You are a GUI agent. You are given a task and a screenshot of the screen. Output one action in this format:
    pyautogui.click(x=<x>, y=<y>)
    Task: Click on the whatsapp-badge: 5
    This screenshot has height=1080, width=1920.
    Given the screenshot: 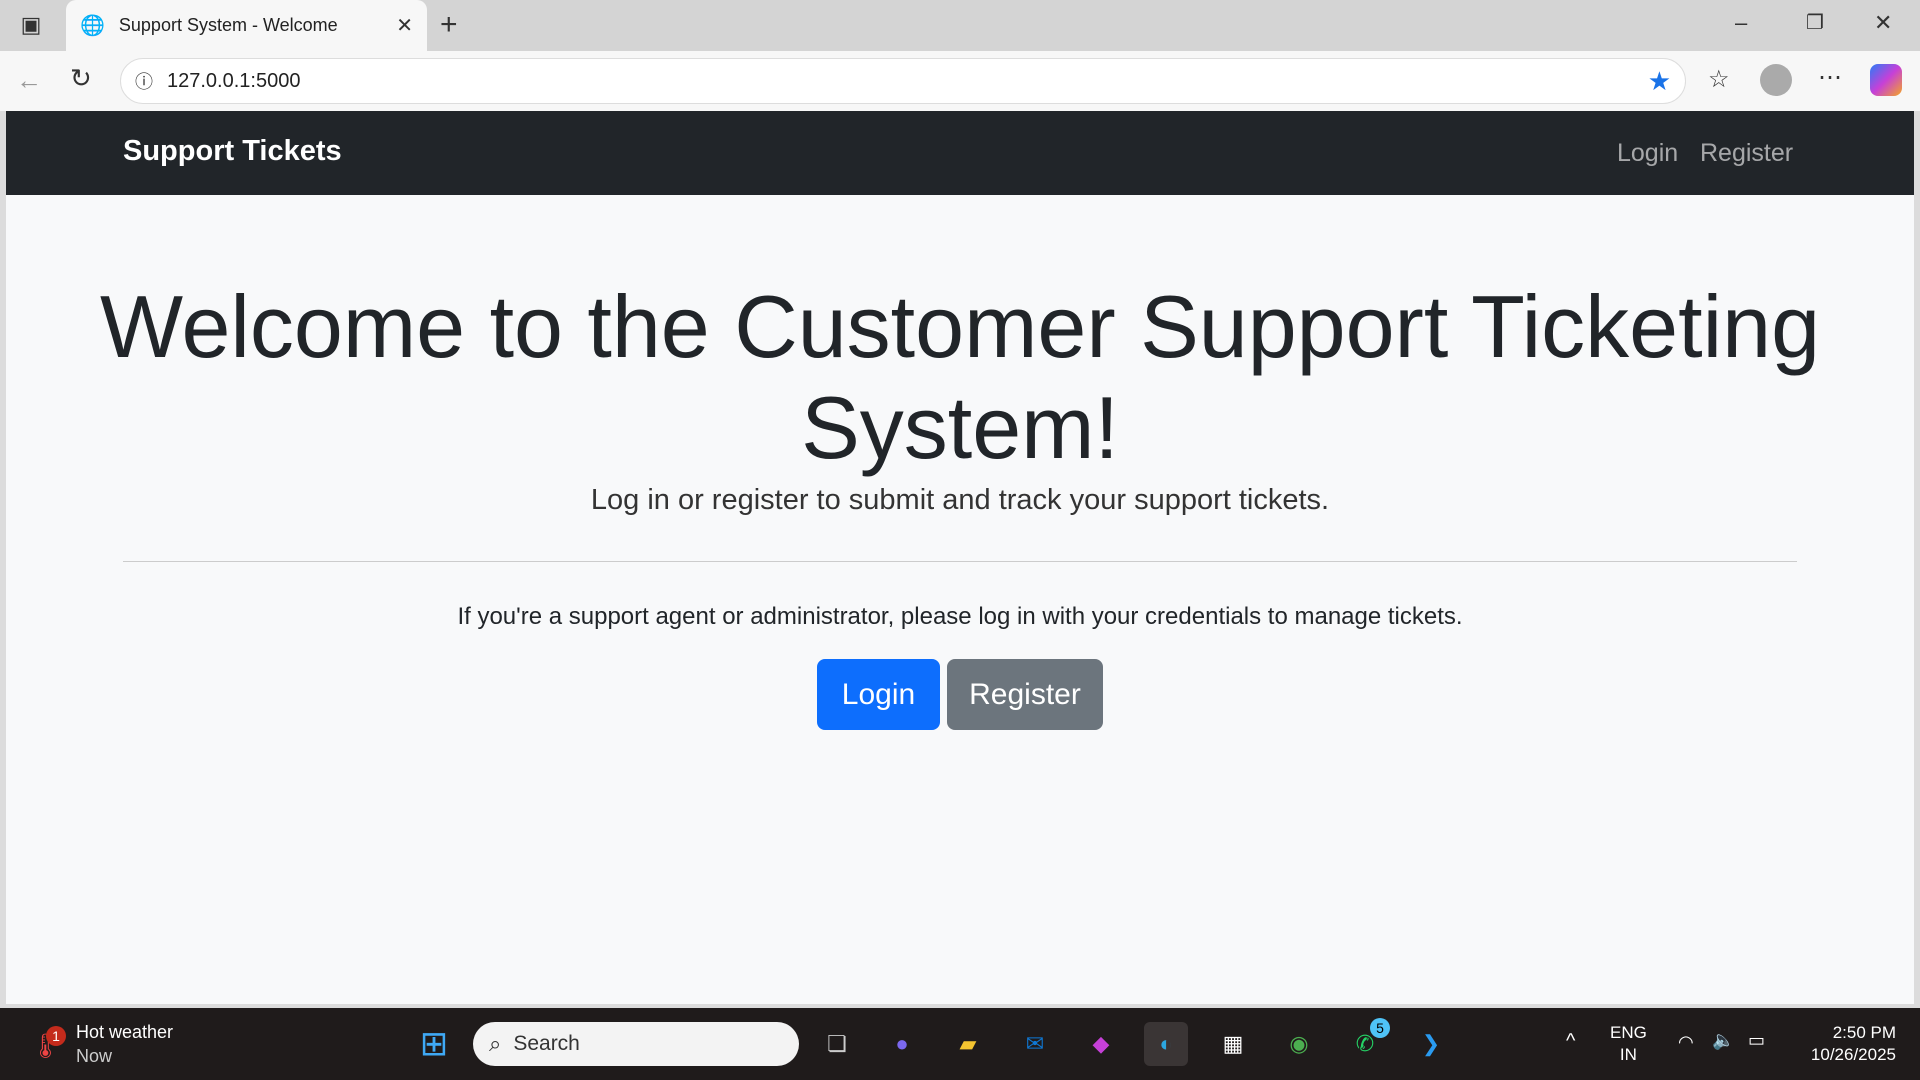 What is the action you would take?
    pyautogui.click(x=1380, y=1028)
    